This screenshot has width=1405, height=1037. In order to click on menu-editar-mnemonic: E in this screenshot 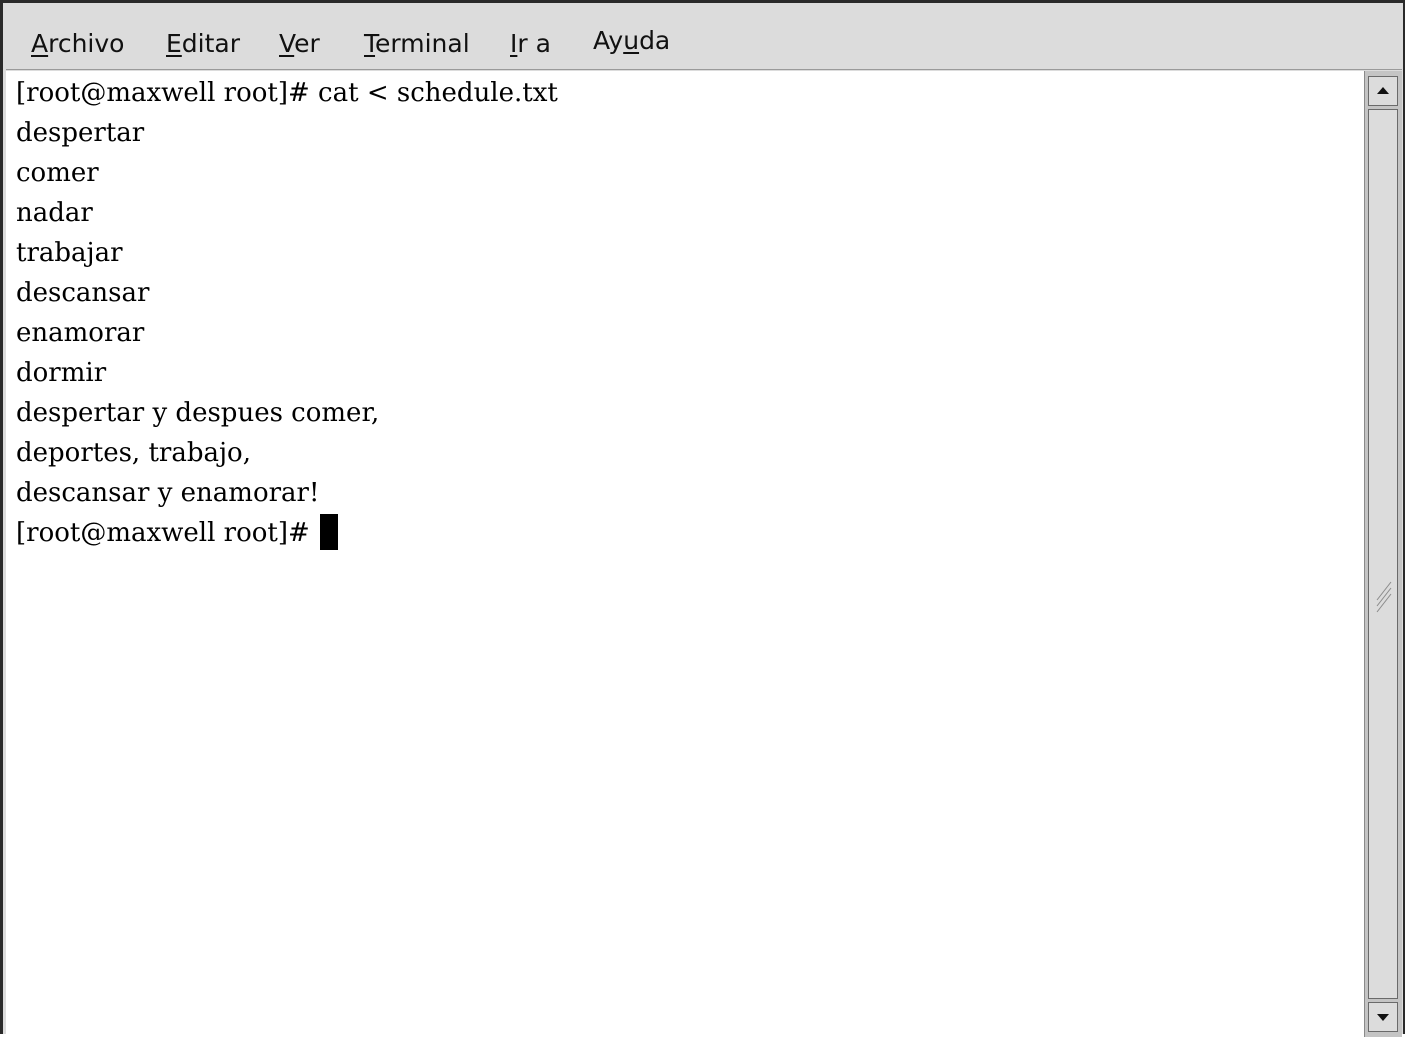, I will do `click(174, 43)`.